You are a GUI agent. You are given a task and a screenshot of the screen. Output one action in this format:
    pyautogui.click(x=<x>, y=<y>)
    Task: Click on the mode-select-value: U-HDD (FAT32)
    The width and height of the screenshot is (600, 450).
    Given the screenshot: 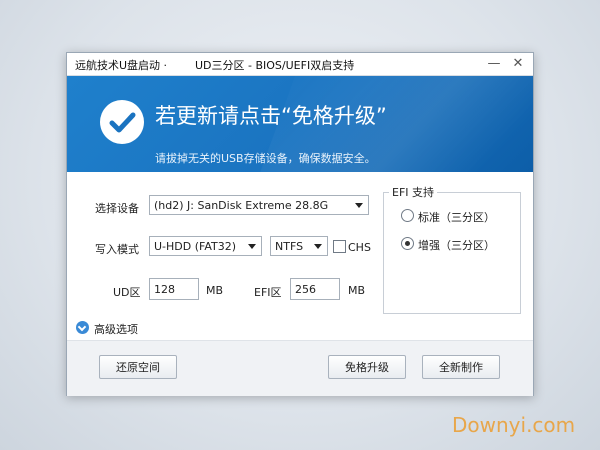 What is the action you would take?
    pyautogui.click(x=195, y=246)
    